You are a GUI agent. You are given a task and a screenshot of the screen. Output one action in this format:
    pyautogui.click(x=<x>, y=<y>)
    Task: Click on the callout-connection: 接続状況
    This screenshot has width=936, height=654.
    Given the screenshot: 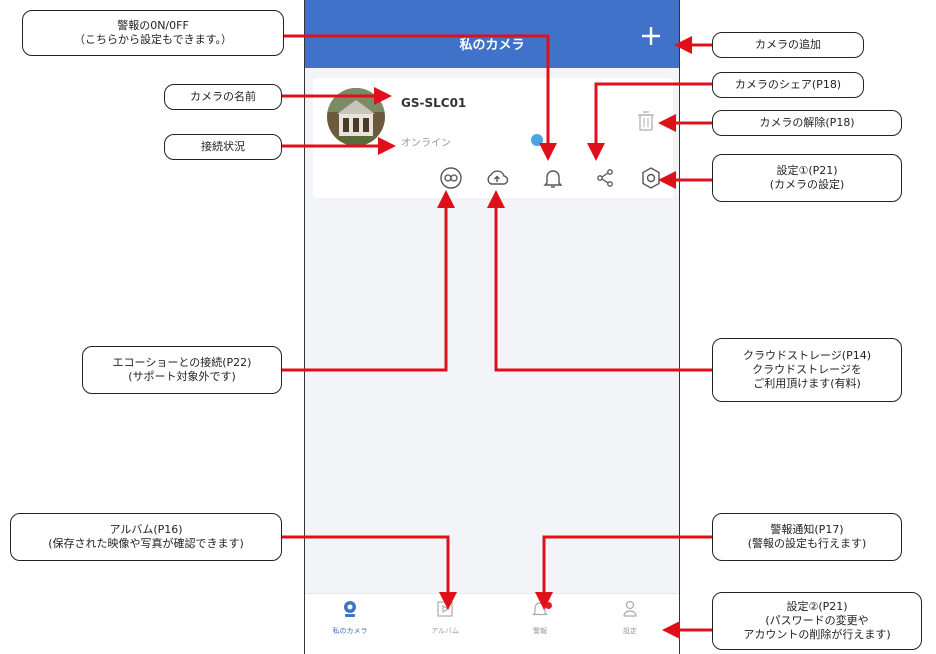 What is the action you would take?
    pyautogui.click(x=223, y=147)
    